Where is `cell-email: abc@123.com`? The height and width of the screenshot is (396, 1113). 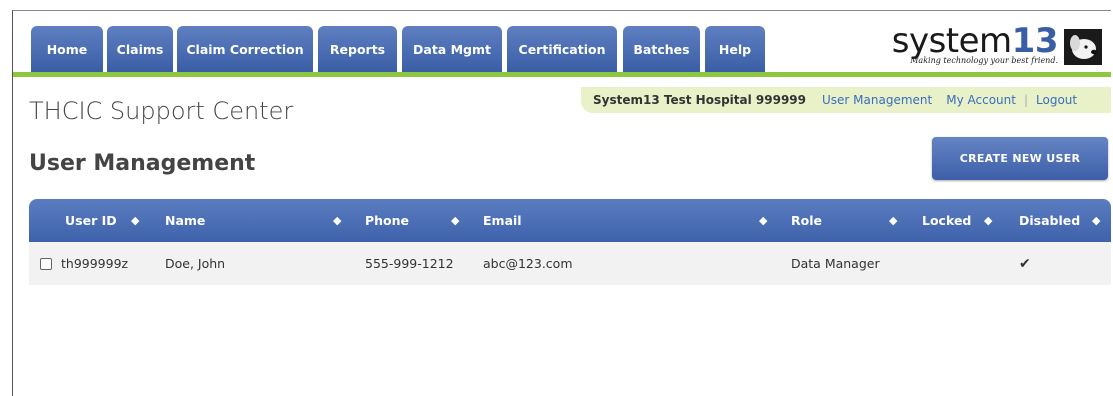
cell-email: abc@123.com is located at coordinates (528, 263).